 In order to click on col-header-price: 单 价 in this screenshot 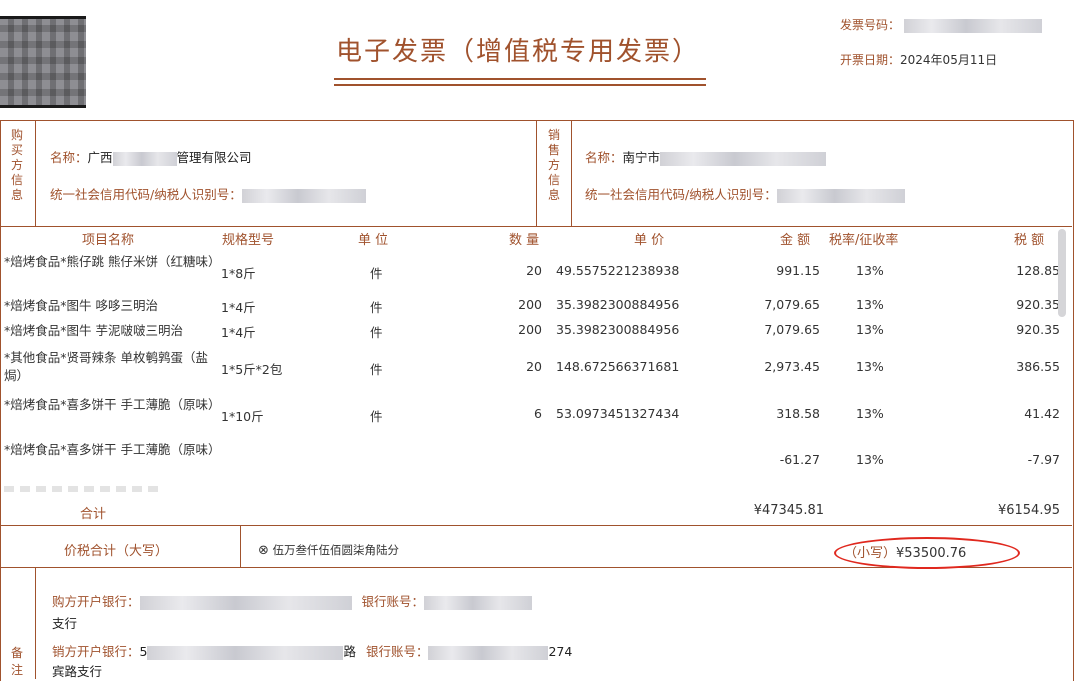, I will do `click(649, 240)`.